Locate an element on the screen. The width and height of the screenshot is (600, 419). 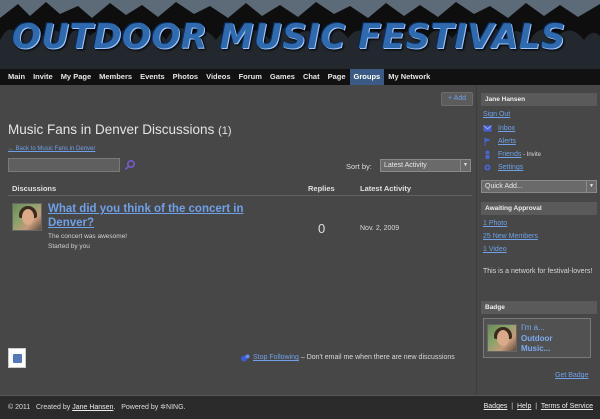
sort-select: Latest Activity ▼ is located at coordinates (425, 165).